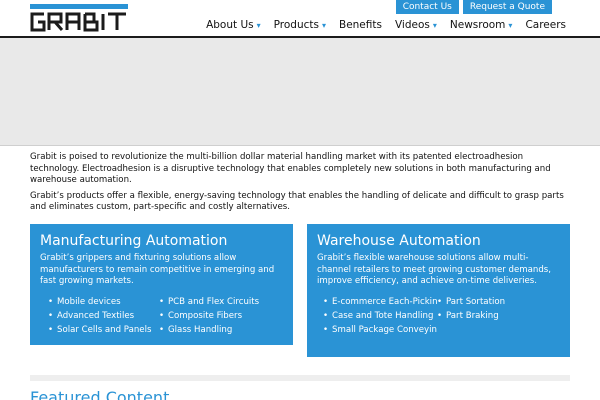 The width and height of the screenshot is (600, 400). I want to click on list-item: PCB and Flex Circuits, so click(219, 302).